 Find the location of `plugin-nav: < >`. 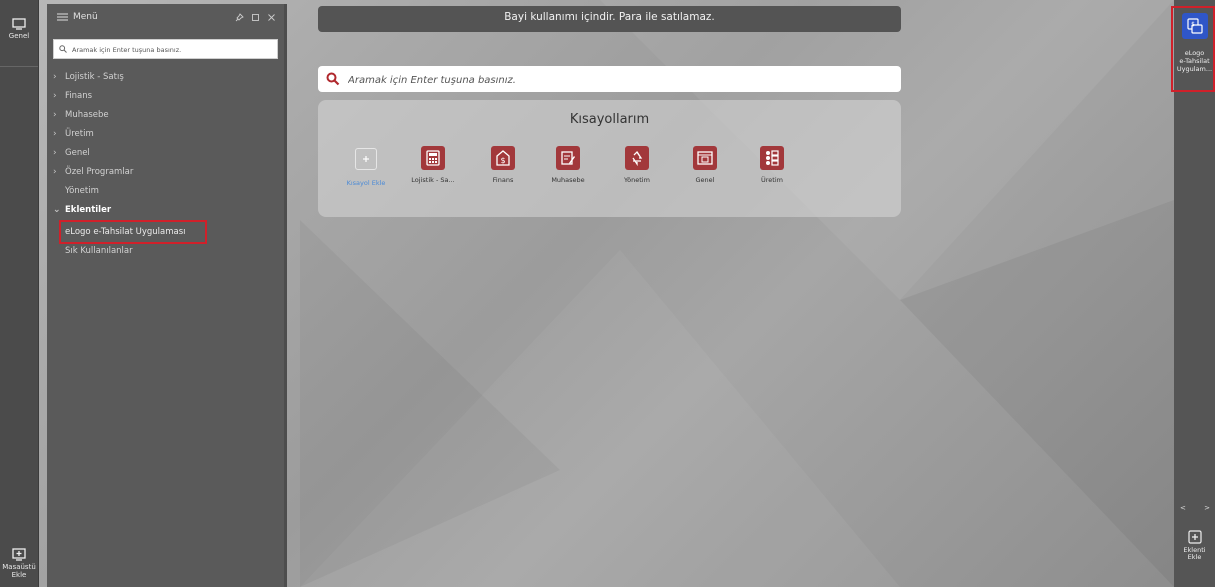

plugin-nav: < > is located at coordinates (1195, 508).